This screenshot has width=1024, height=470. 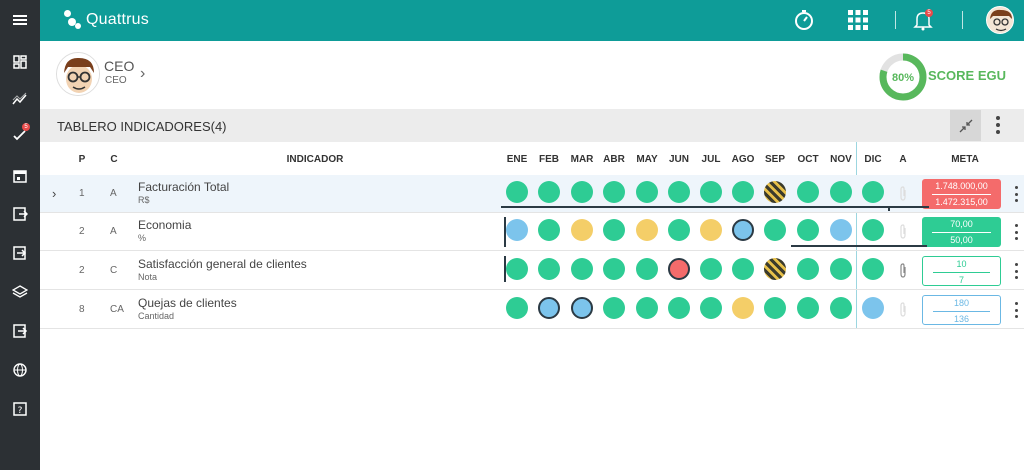 What do you see at coordinates (20, 331) in the screenshot?
I see `login-icon` at bounding box center [20, 331].